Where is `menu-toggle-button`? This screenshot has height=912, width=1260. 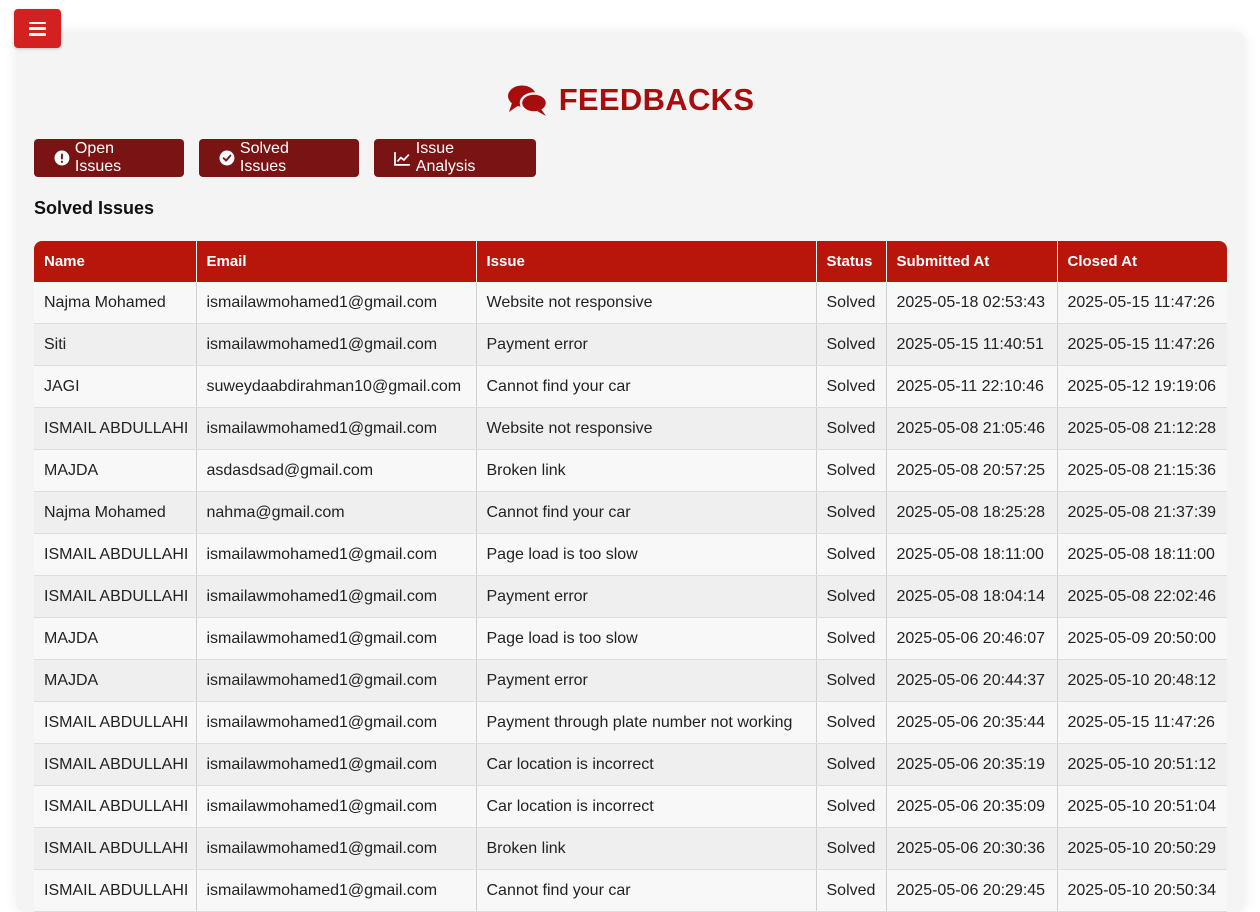 menu-toggle-button is located at coordinates (37, 28).